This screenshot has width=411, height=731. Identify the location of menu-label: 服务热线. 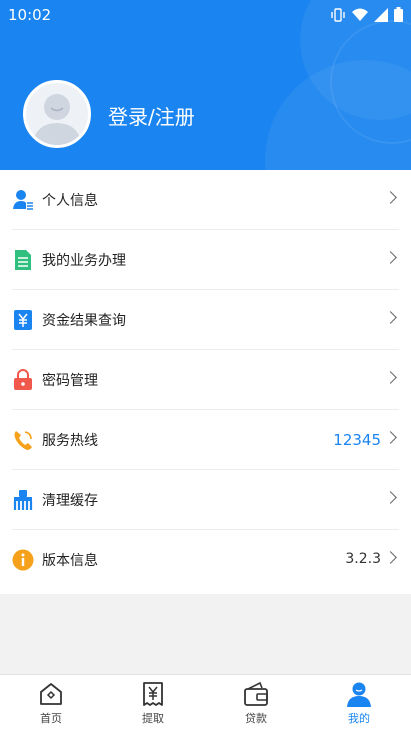
(70, 441).